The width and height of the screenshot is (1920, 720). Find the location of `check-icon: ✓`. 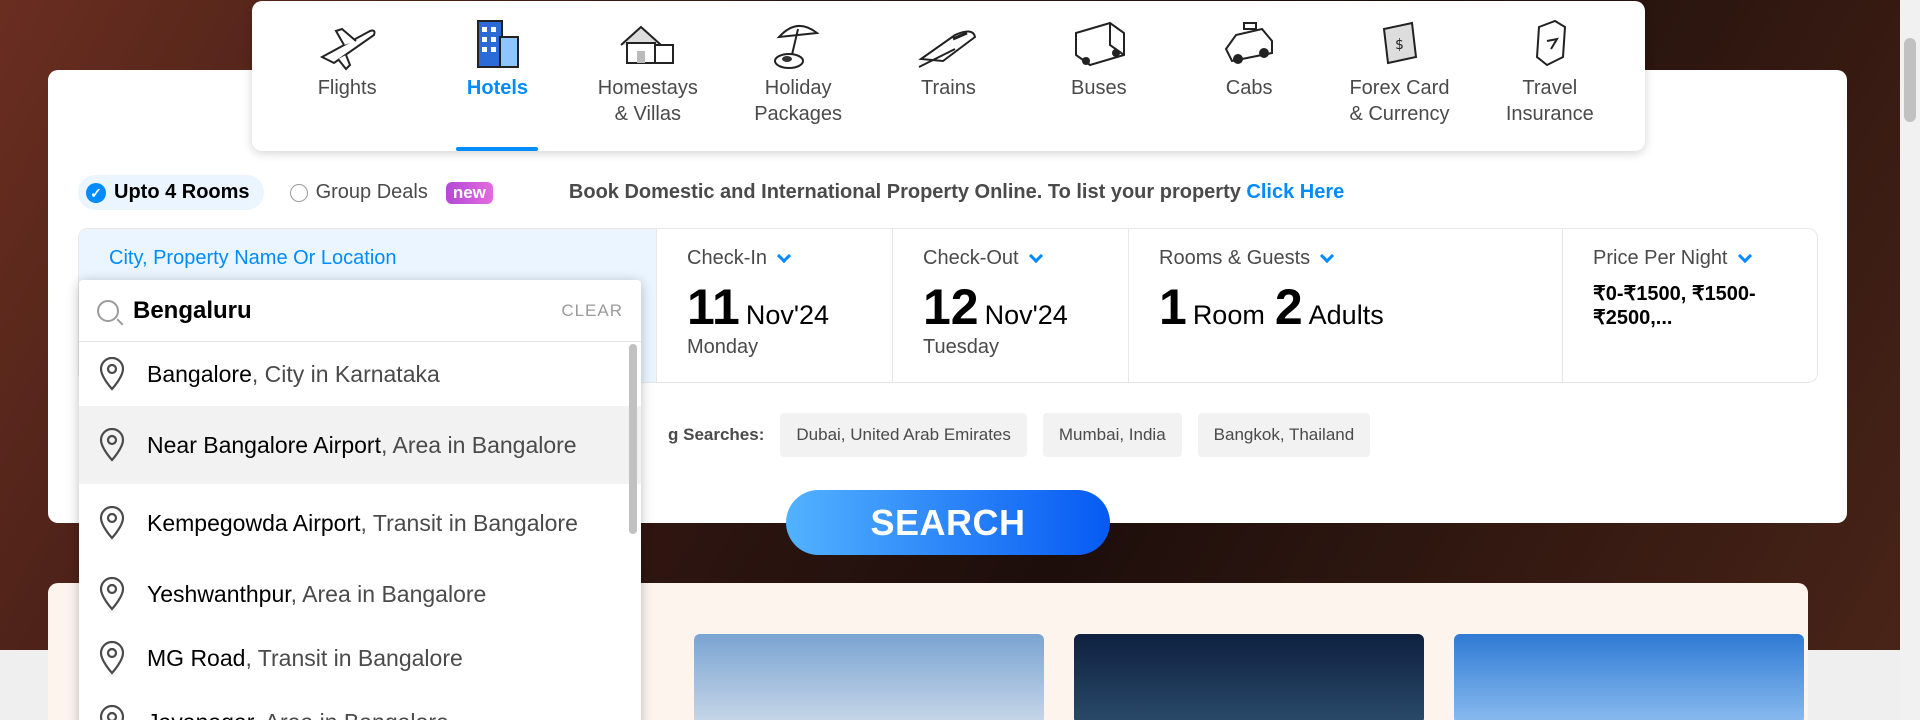

check-icon: ✓ is located at coordinates (96, 192).